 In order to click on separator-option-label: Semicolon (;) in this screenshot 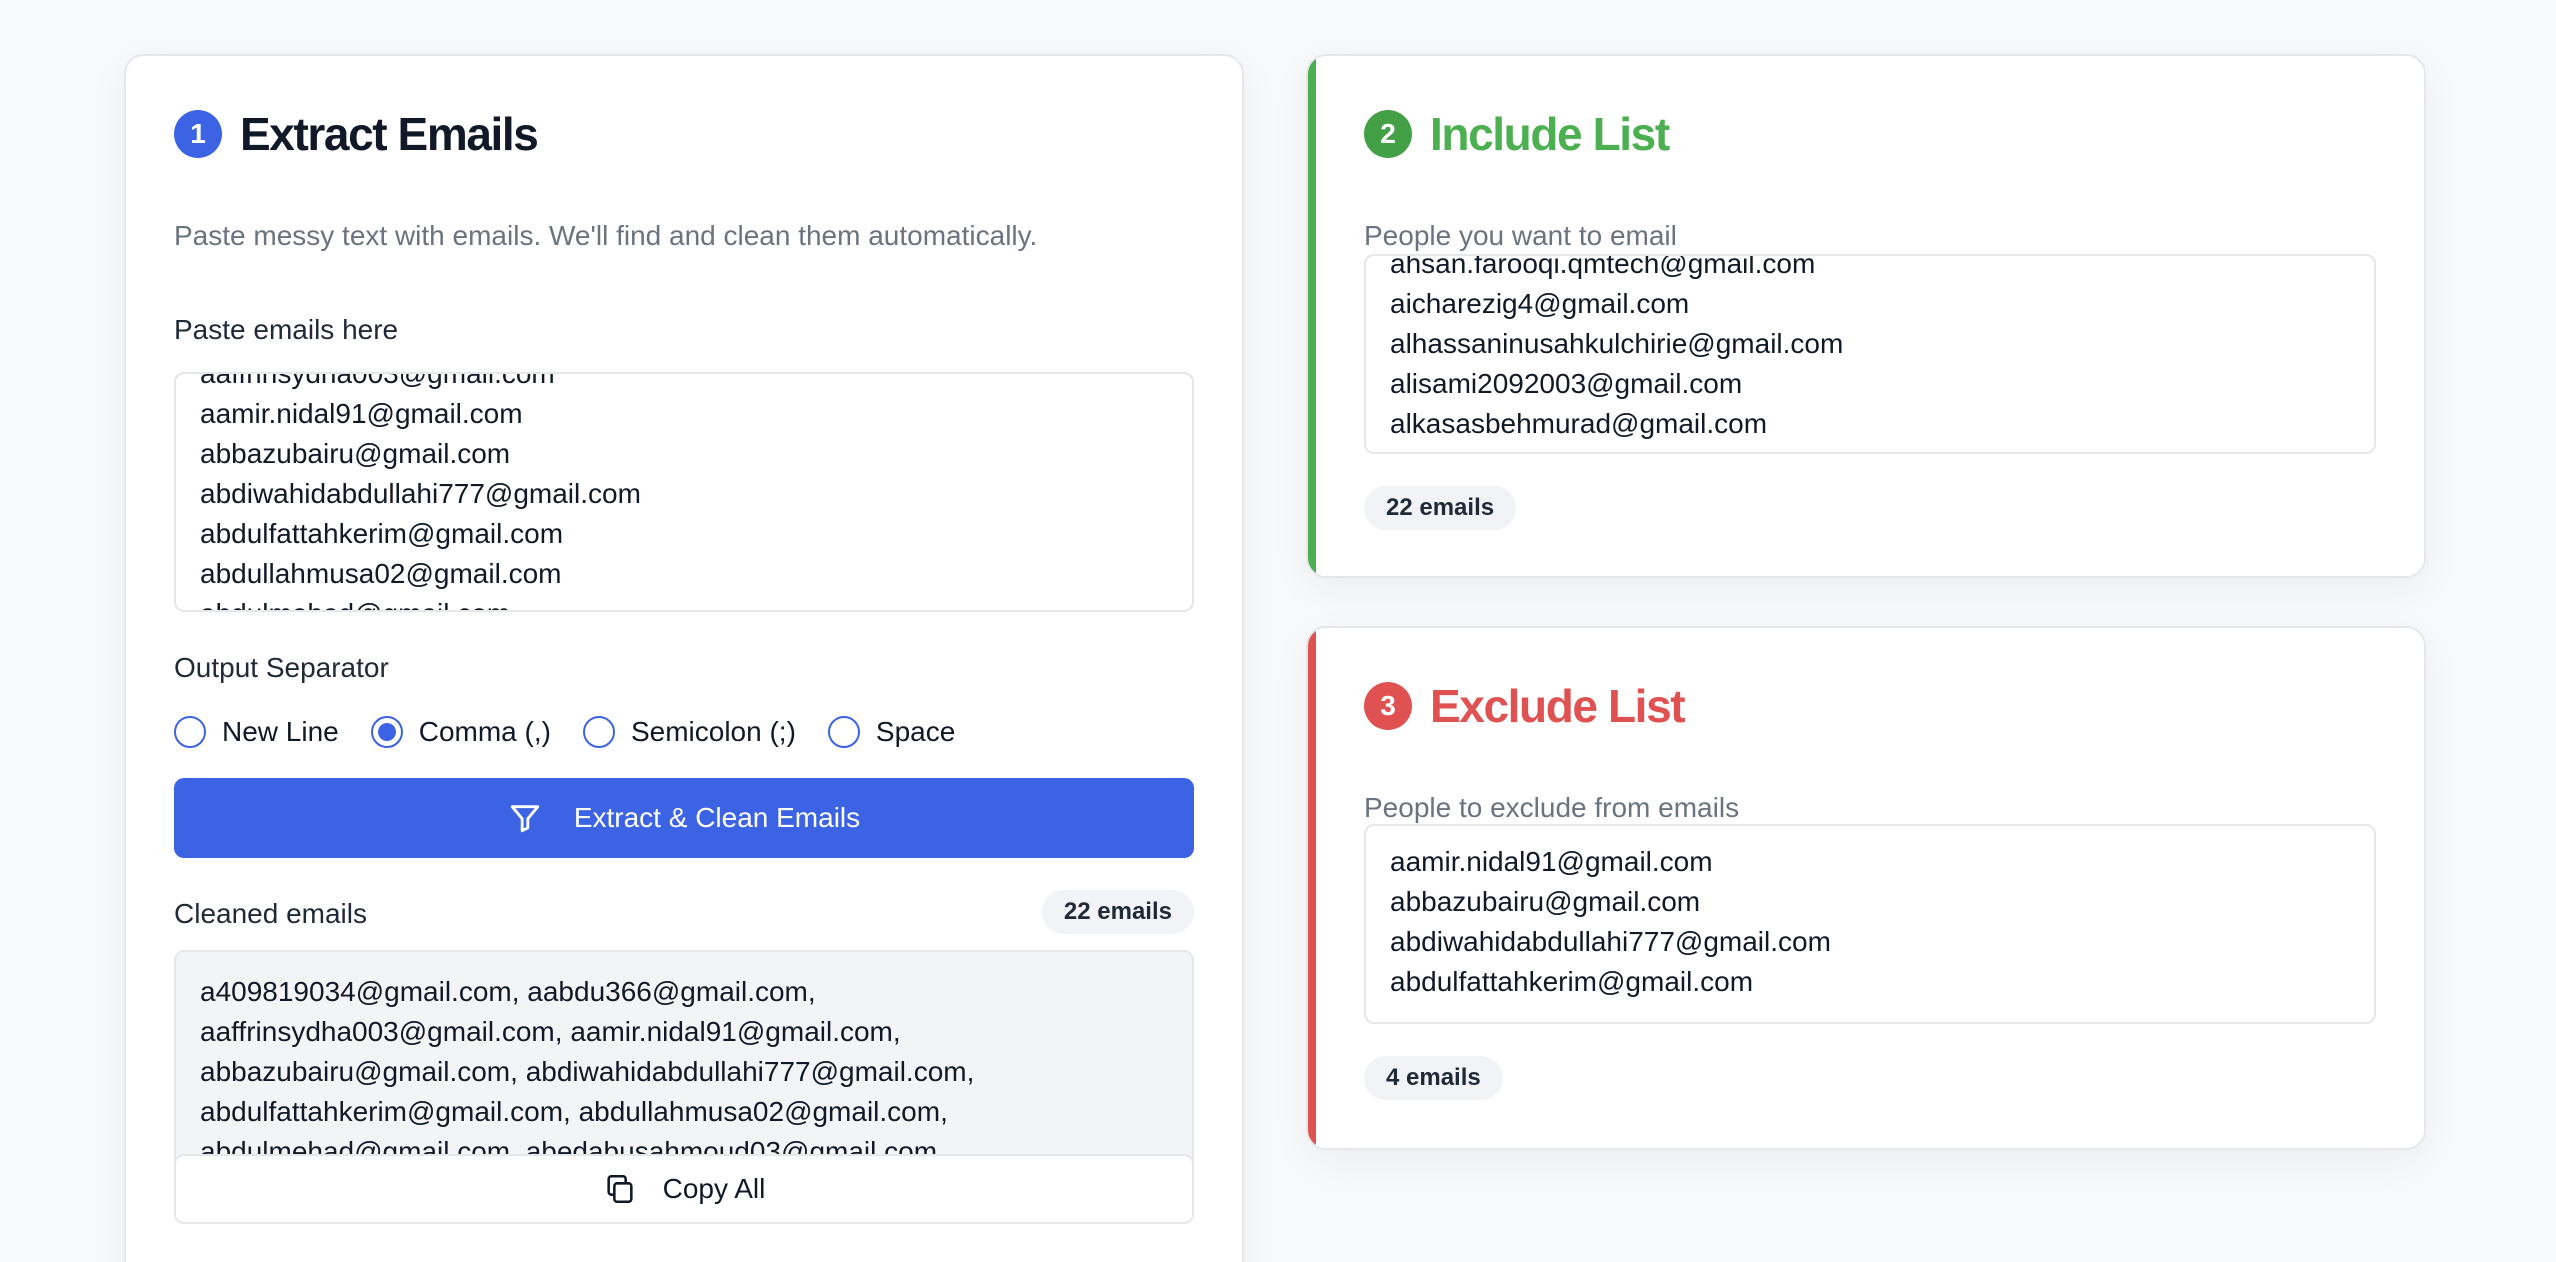, I will do `click(713, 731)`.